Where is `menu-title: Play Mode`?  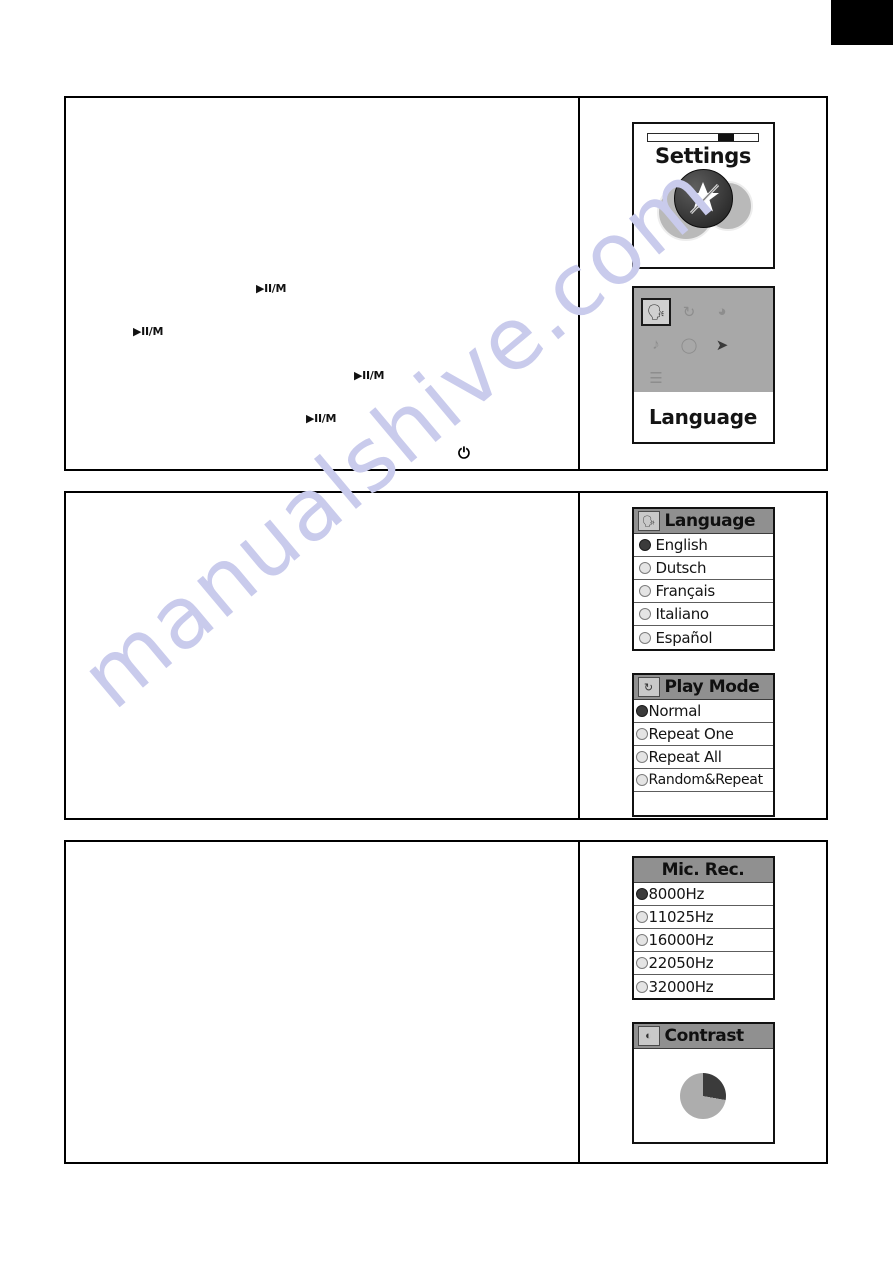 menu-title: Play Mode is located at coordinates (712, 687).